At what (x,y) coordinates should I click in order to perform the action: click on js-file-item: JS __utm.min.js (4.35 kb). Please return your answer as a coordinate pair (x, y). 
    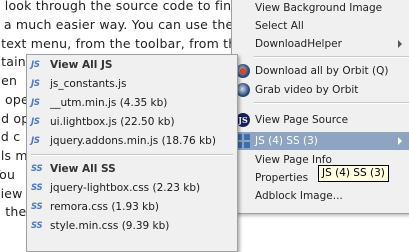
    Looking at the image, I should click on (132, 103).